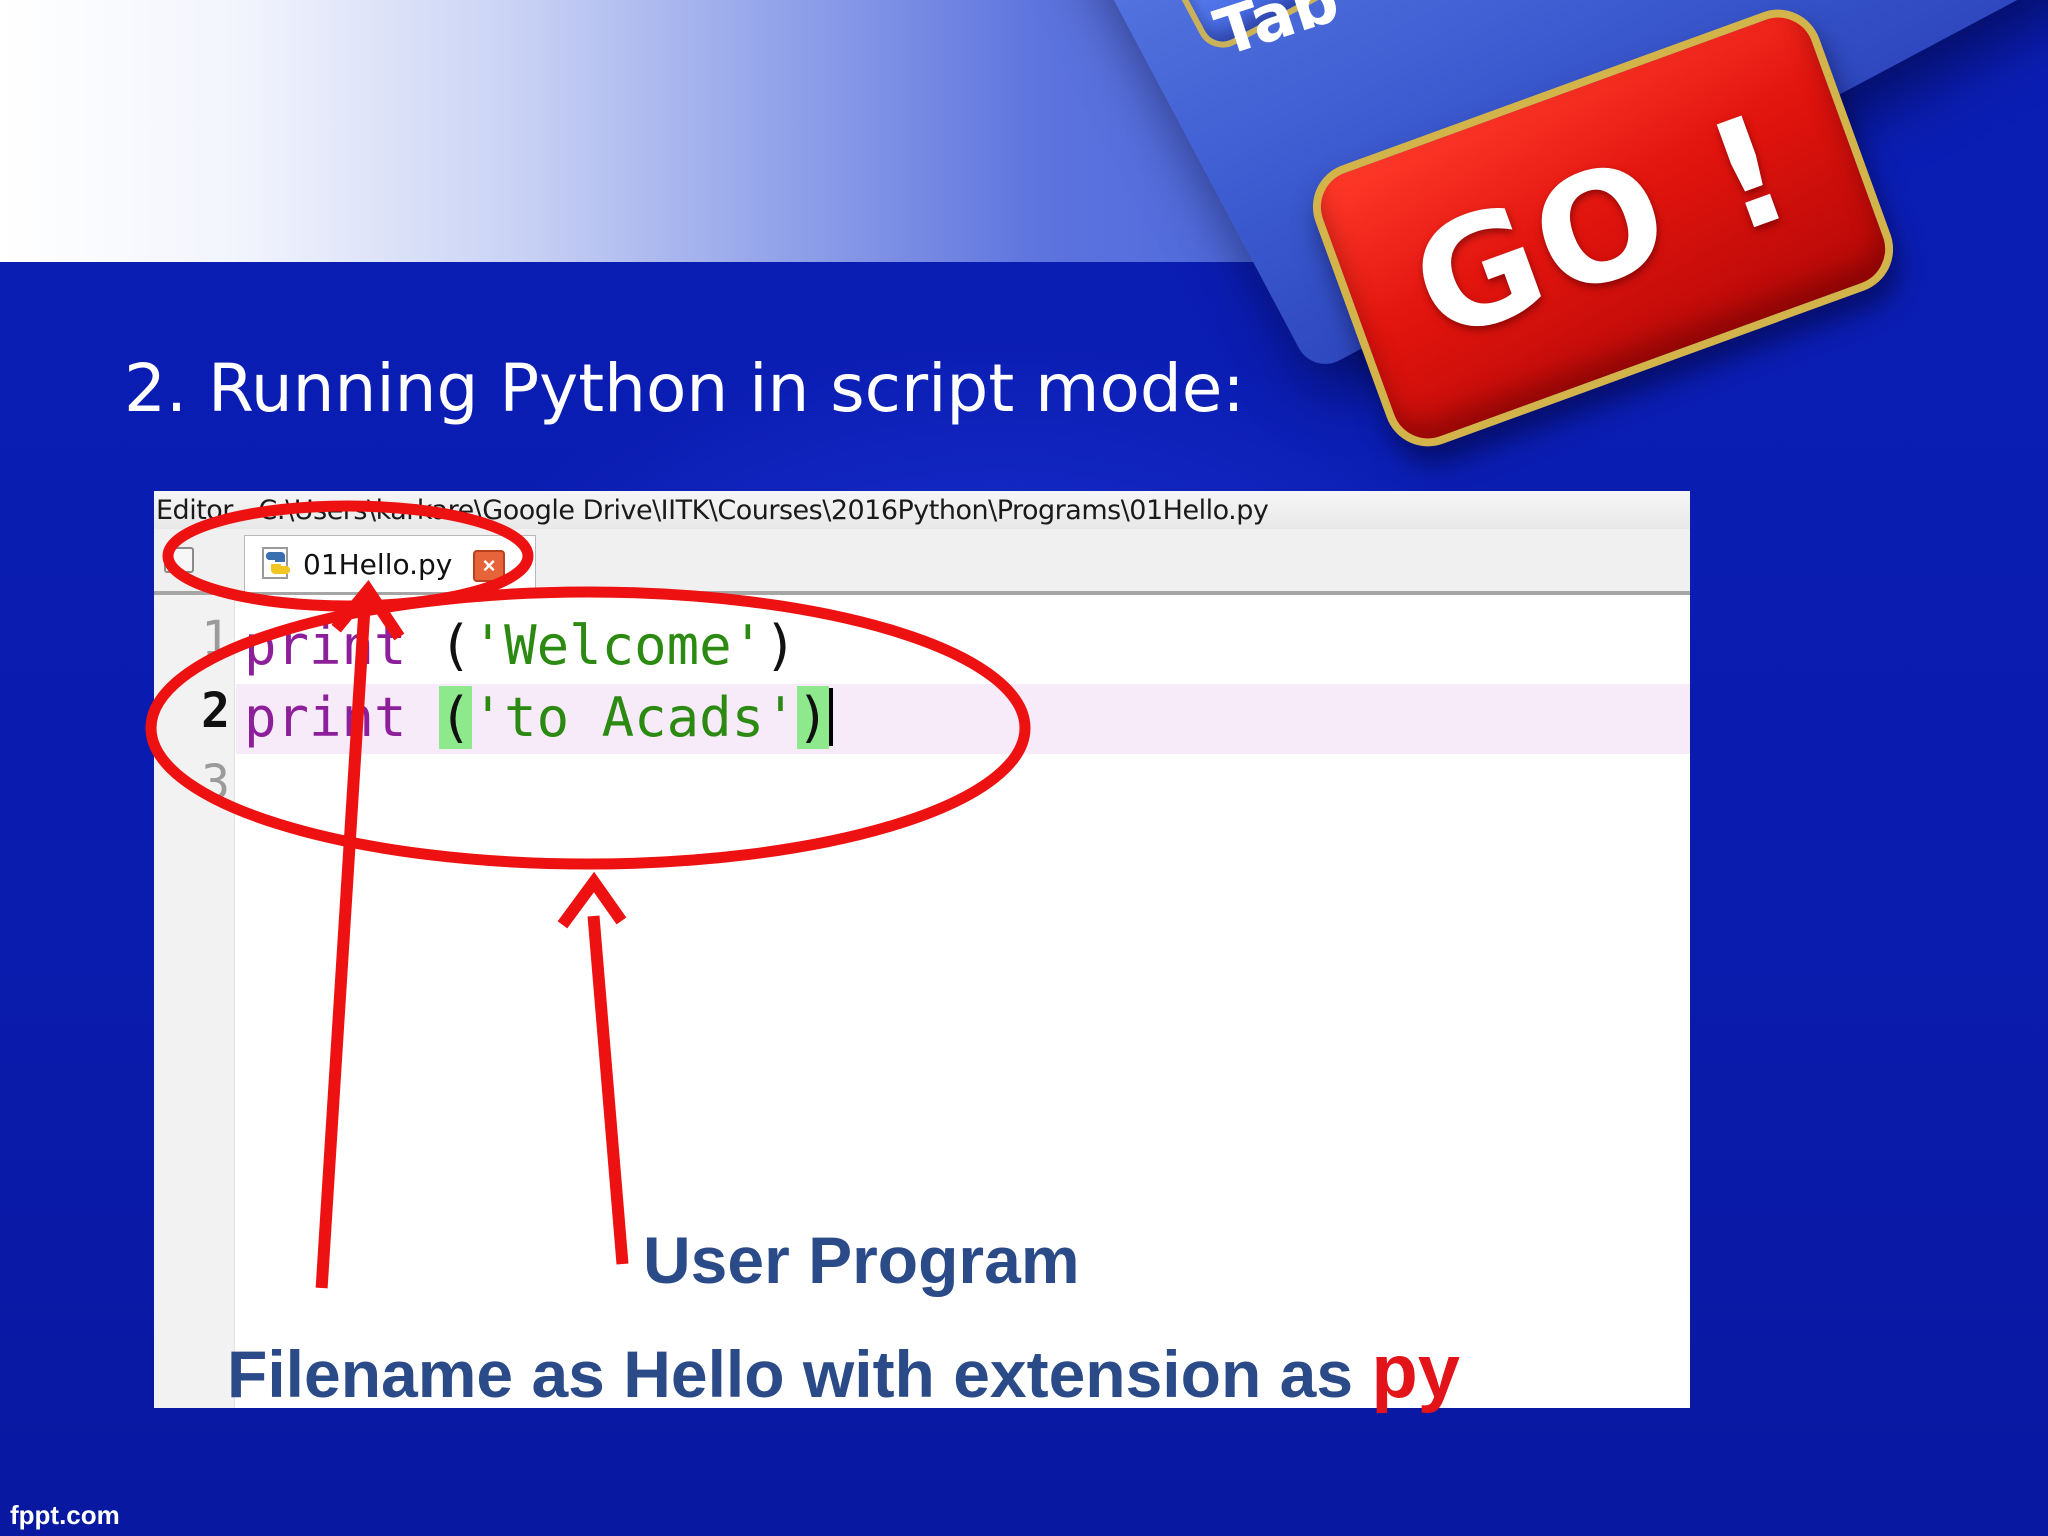  I want to click on code-paren: (, so click(455, 645).